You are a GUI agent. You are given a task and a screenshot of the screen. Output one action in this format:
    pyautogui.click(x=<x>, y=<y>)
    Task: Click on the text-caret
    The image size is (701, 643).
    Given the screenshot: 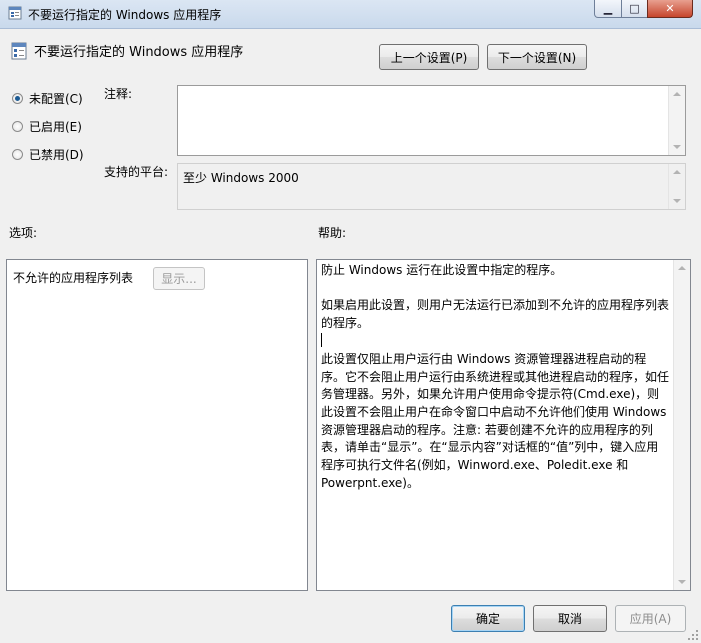 What is the action you would take?
    pyautogui.click(x=321, y=339)
    